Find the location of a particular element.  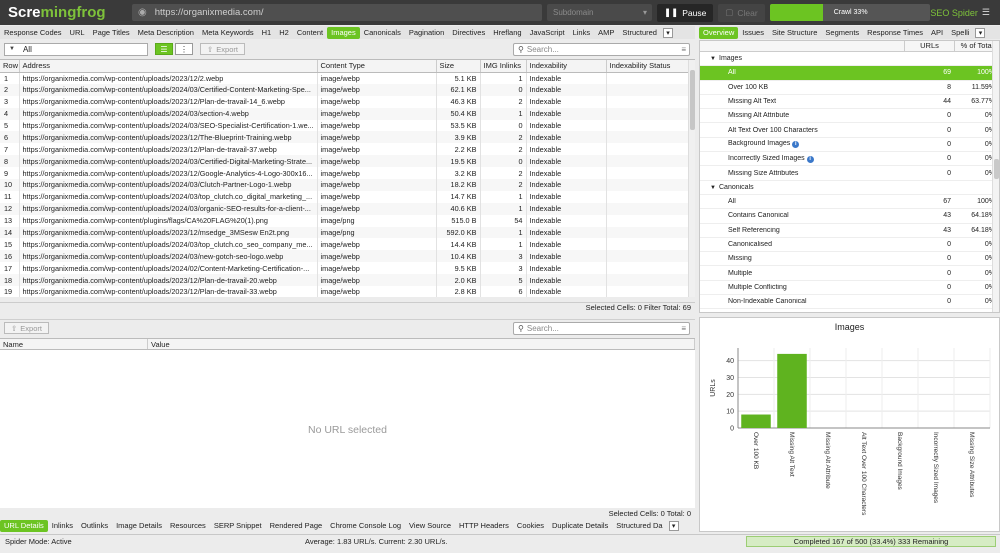

details-search-input: ⚲ Search... ≡ is located at coordinates (601, 328).